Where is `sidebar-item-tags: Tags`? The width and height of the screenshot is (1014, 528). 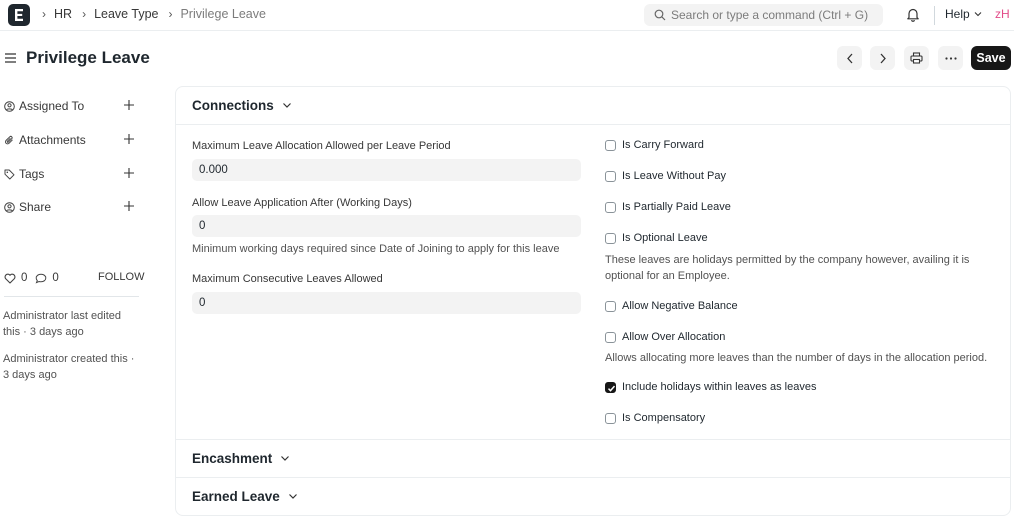
sidebar-item-tags: Tags is located at coordinates (69, 174).